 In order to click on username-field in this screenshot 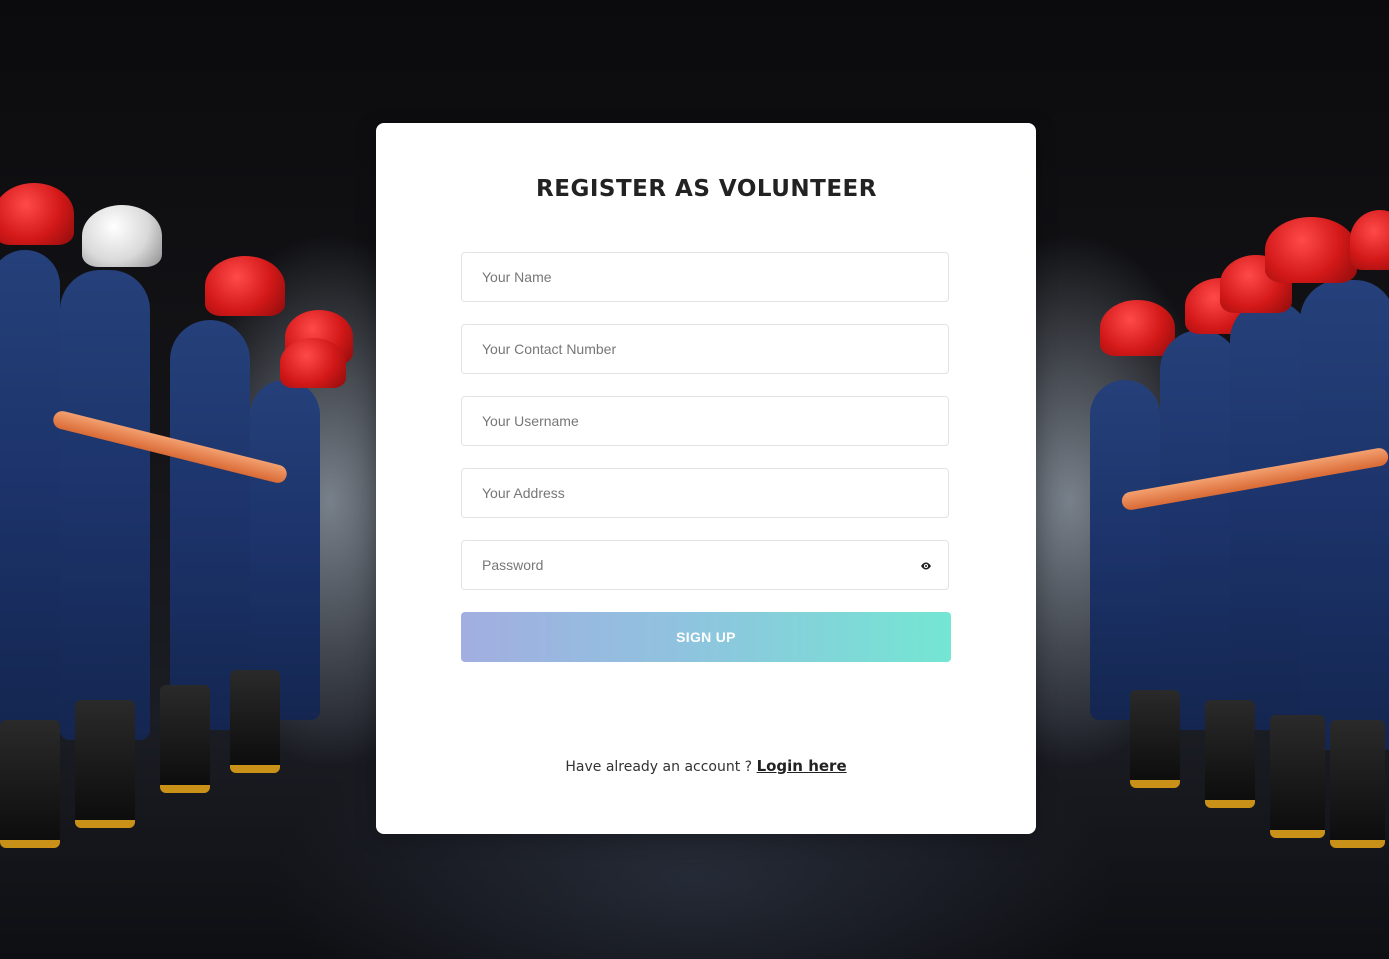, I will do `click(705, 421)`.